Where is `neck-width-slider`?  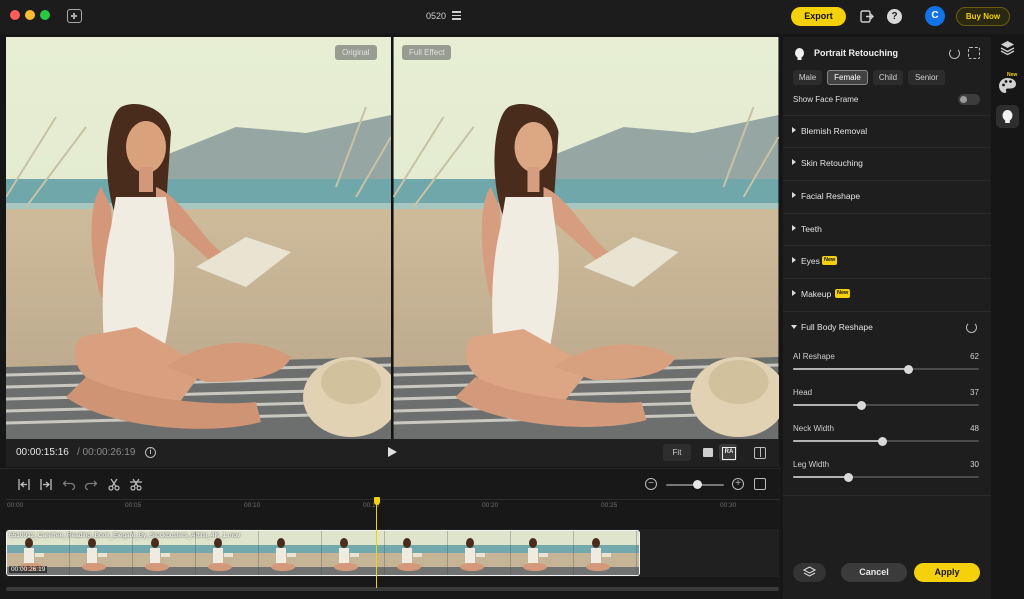 neck-width-slider is located at coordinates (886, 441).